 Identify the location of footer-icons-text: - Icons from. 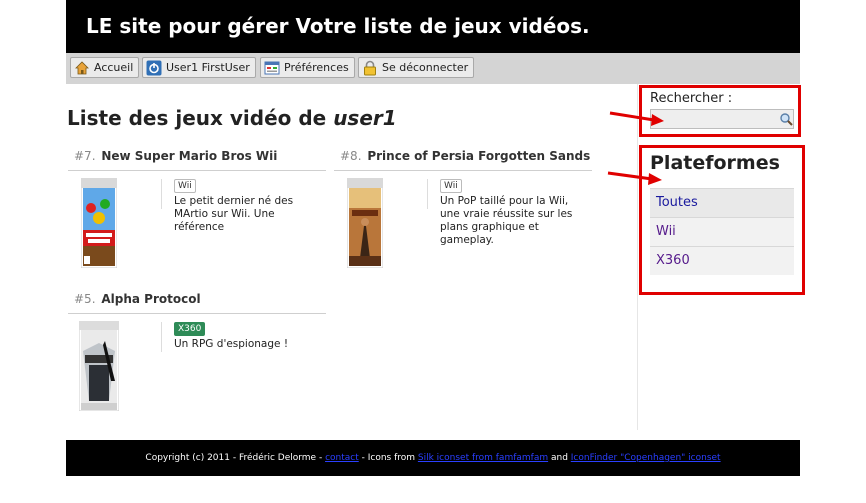
(388, 458).